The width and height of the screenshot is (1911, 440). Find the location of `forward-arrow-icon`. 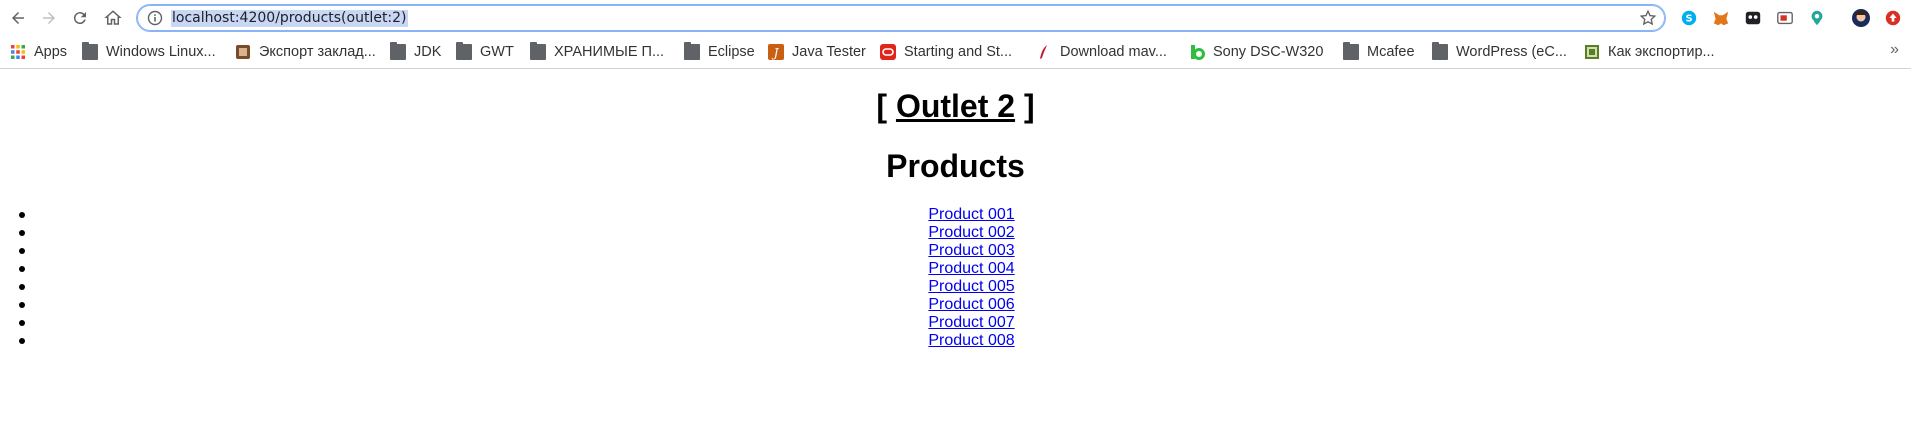

forward-arrow-icon is located at coordinates (49, 18).